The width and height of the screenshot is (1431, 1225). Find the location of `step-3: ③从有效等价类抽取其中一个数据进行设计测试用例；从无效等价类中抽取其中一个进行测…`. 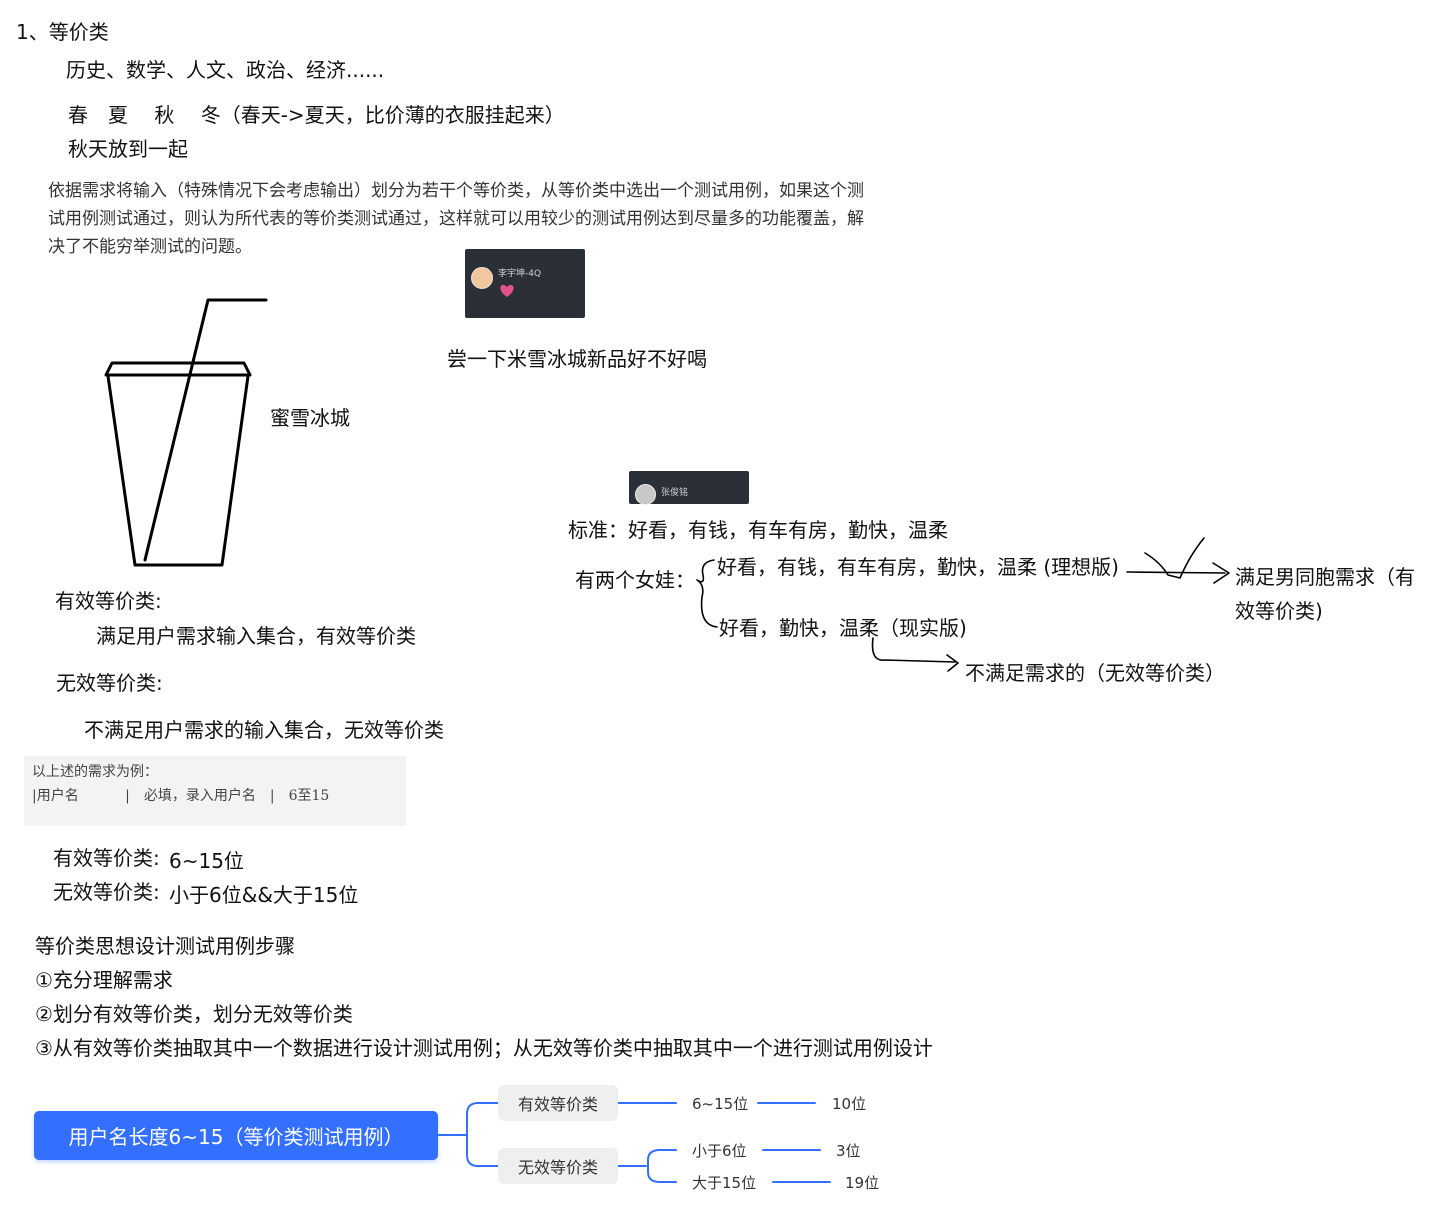

step-3: ③从有效等价类抽取其中一个数据进行设计测试用例；从无效等价类中抽取其中一个进行测… is located at coordinates (484, 1048).